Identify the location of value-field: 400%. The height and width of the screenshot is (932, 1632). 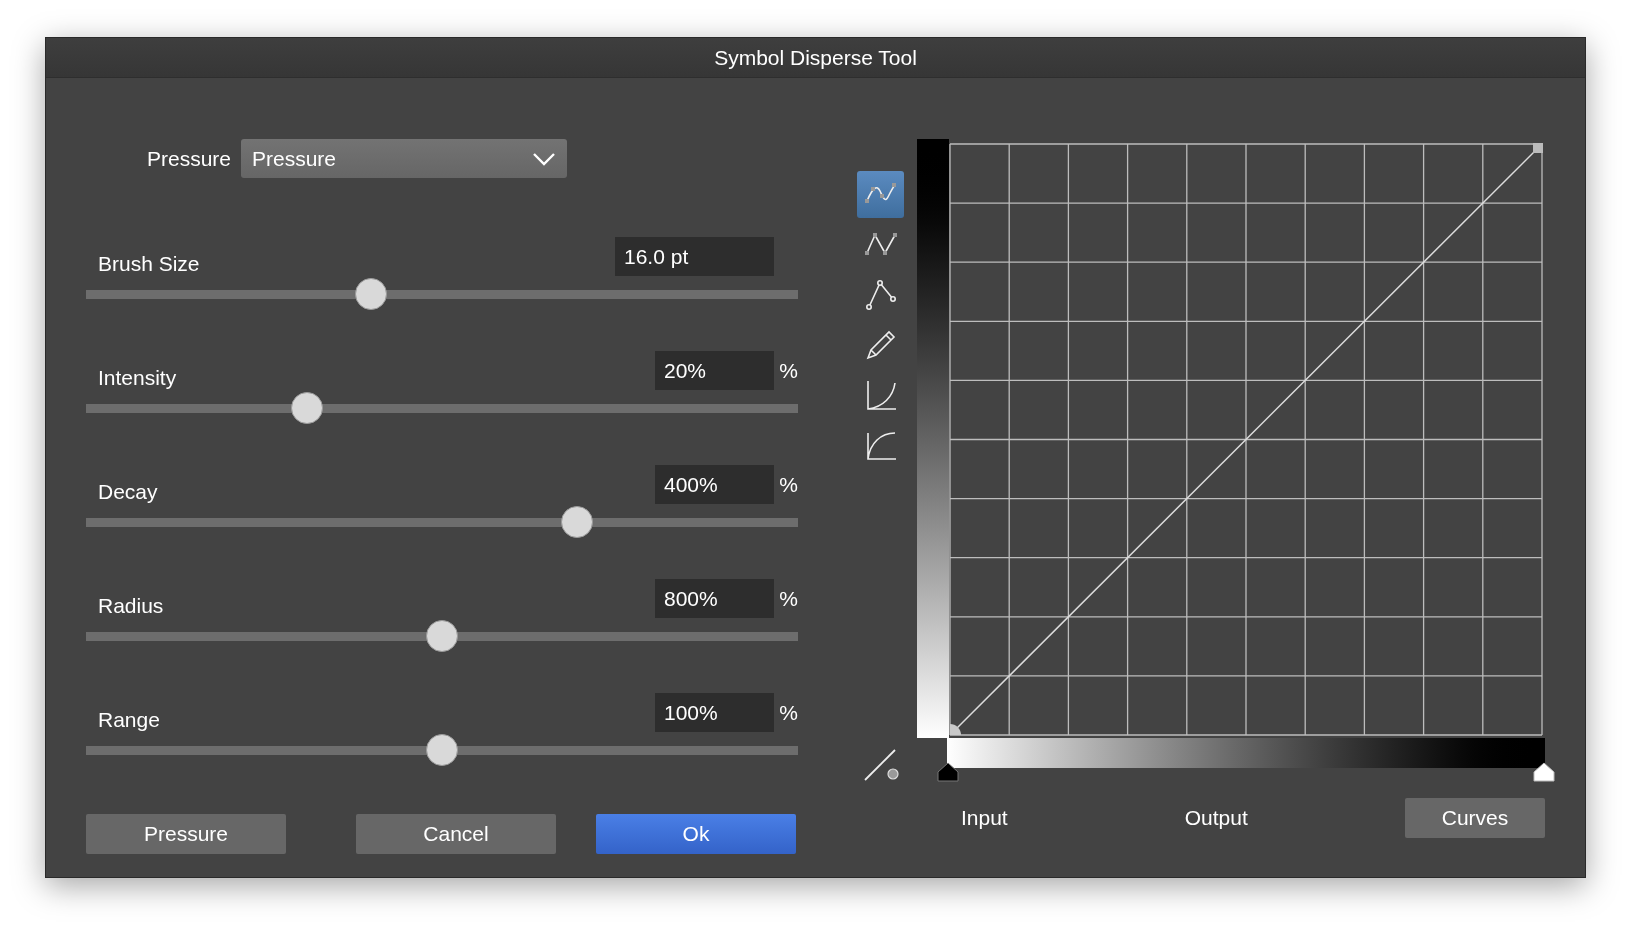
(714, 484).